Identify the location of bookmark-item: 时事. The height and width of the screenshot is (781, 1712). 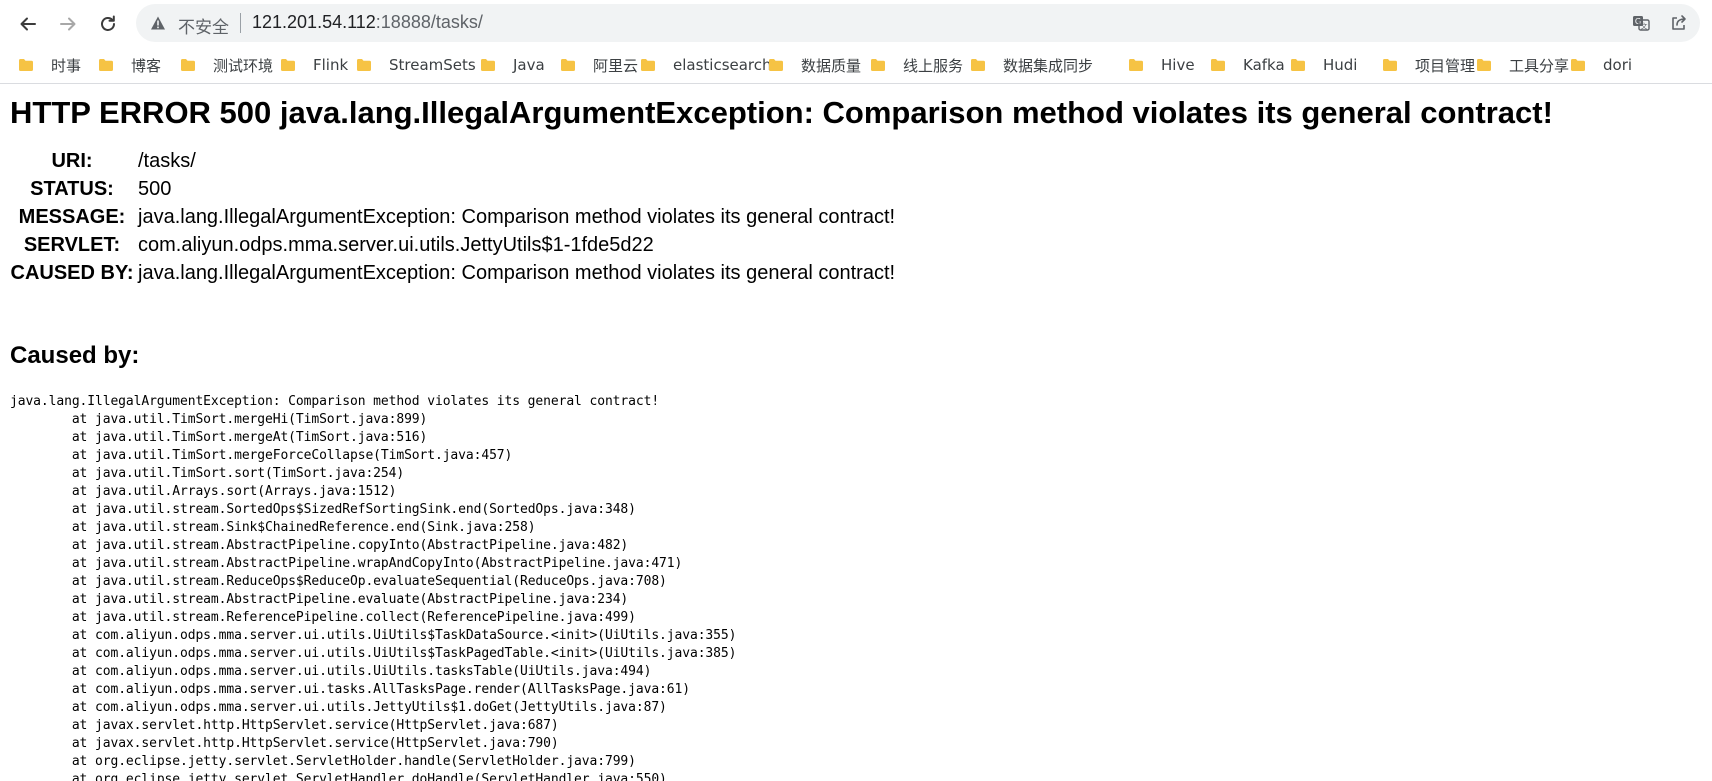
(49, 65).